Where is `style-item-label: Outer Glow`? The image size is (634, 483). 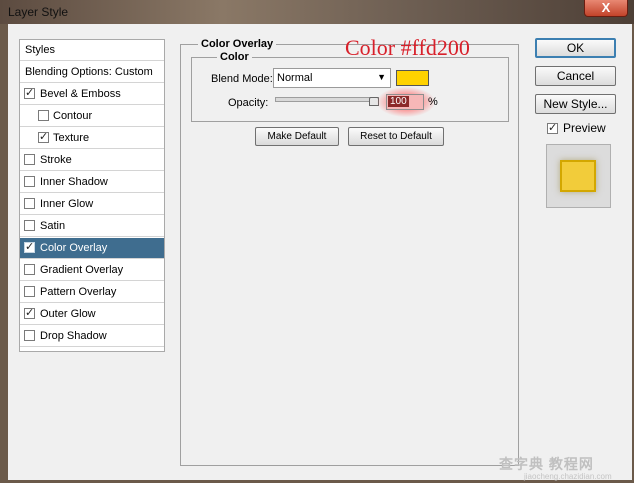
style-item-label: Outer Glow is located at coordinates (68, 314).